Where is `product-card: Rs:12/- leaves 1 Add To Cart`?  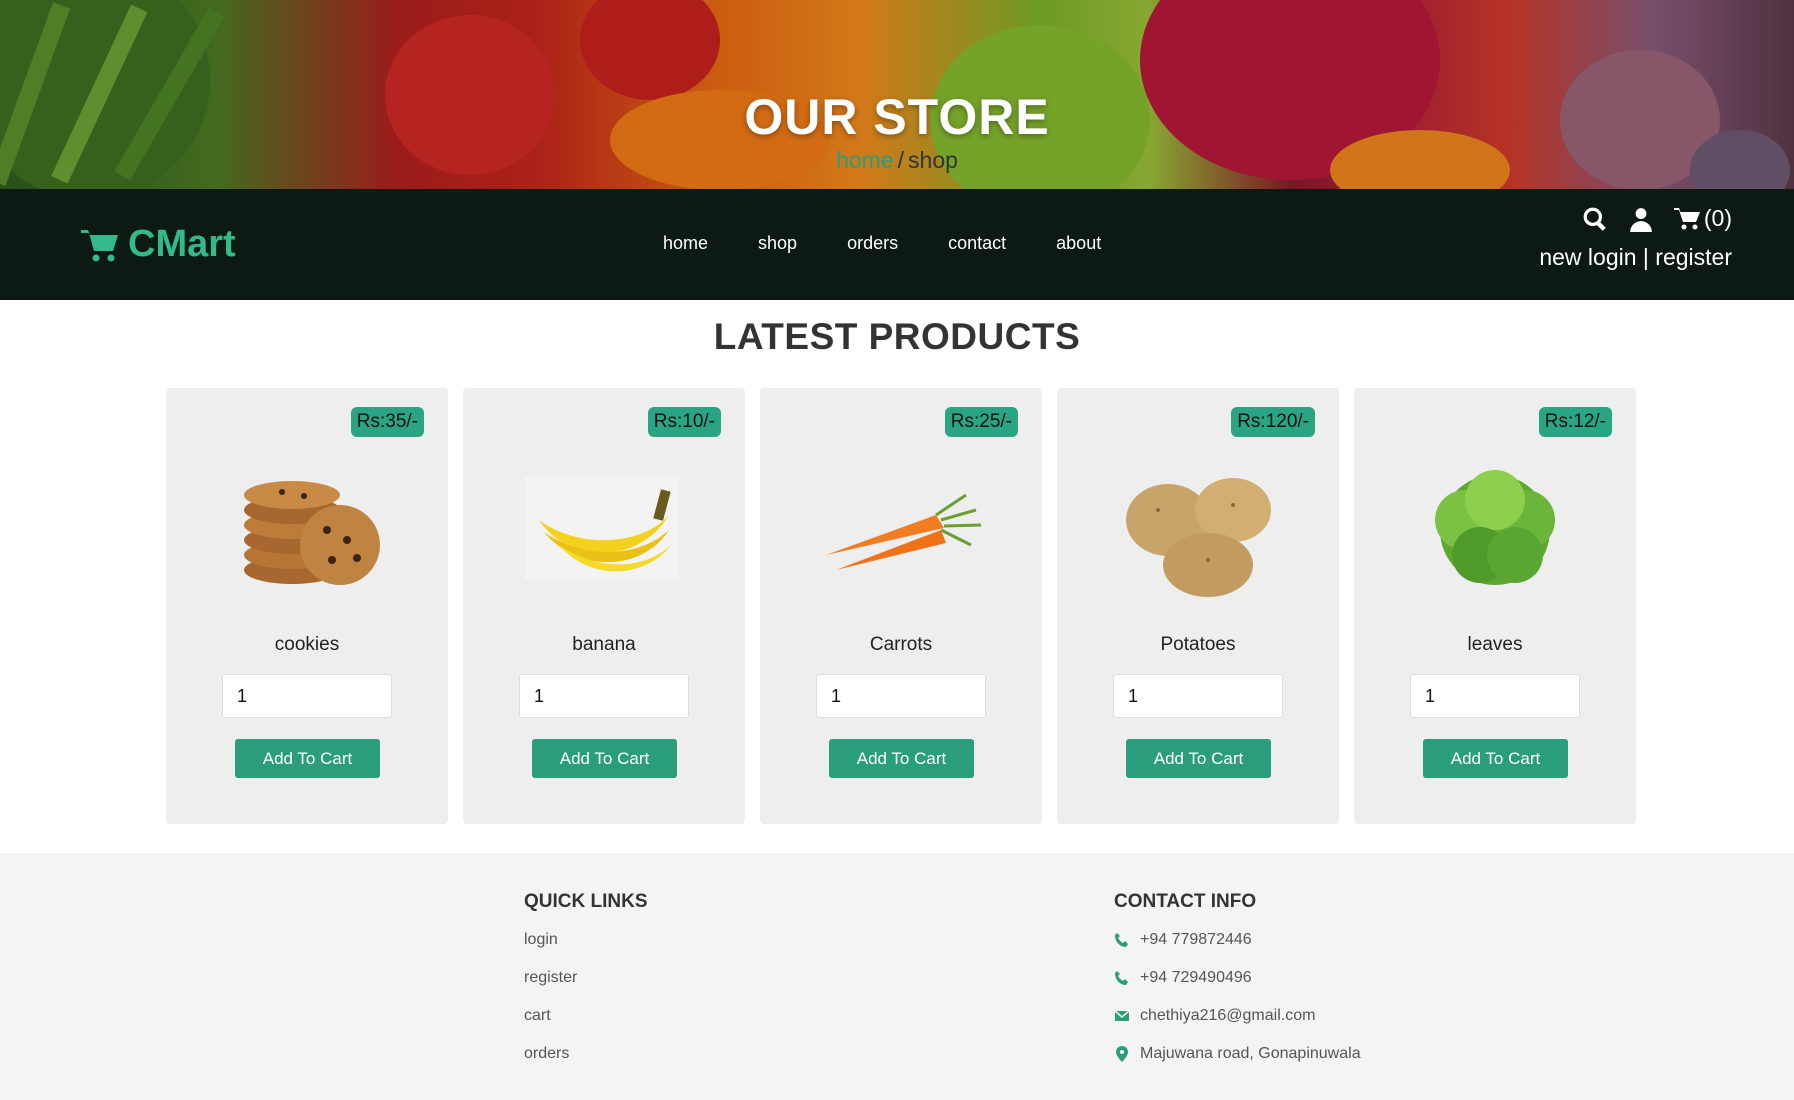 product-card: Rs:12/- leaves 1 Add To Cart is located at coordinates (1495, 606).